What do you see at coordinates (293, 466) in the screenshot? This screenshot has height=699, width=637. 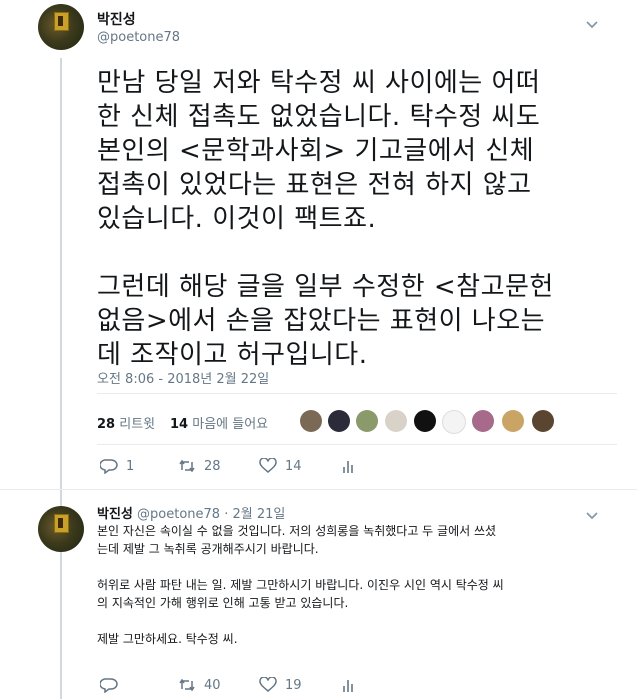 I see `like-action-count: 14` at bounding box center [293, 466].